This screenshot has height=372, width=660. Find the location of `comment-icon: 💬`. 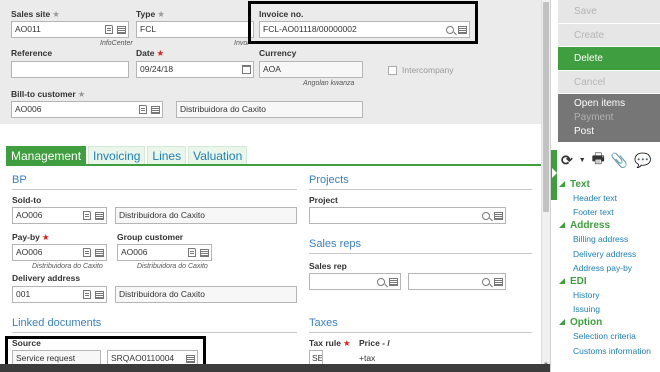

comment-icon: 💬 is located at coordinates (642, 160).